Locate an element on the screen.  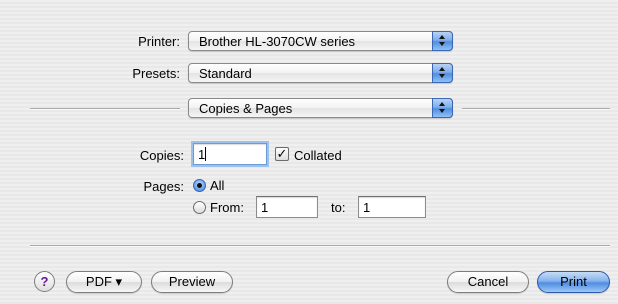
pages-label: Pages: is located at coordinates (163, 186).